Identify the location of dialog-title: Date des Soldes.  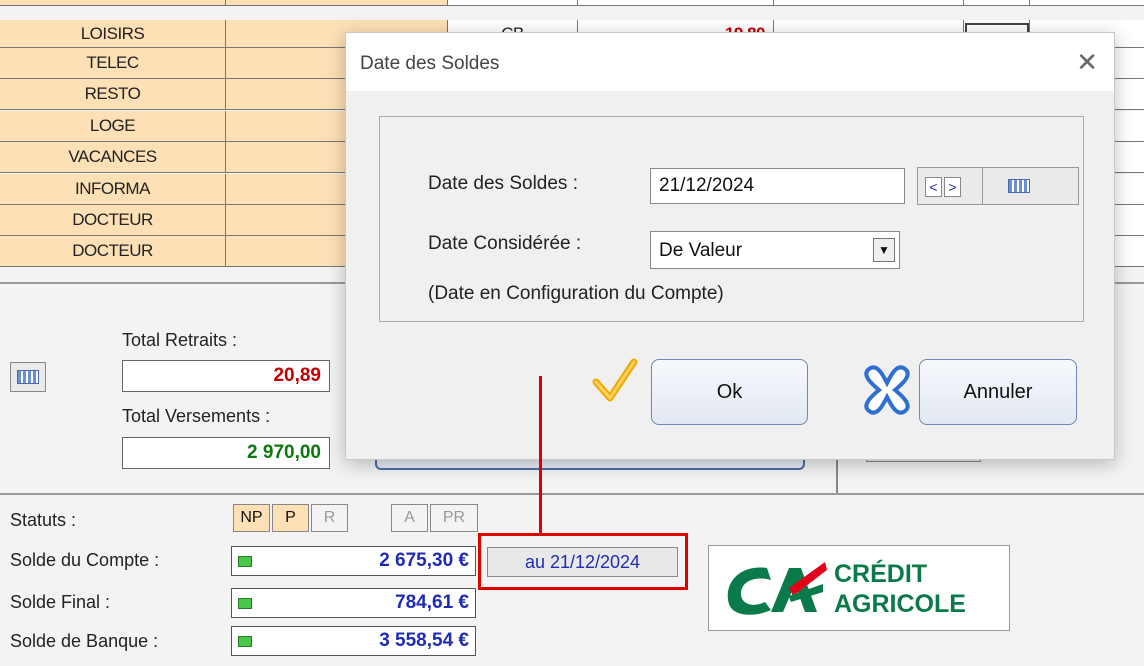
(430, 63).